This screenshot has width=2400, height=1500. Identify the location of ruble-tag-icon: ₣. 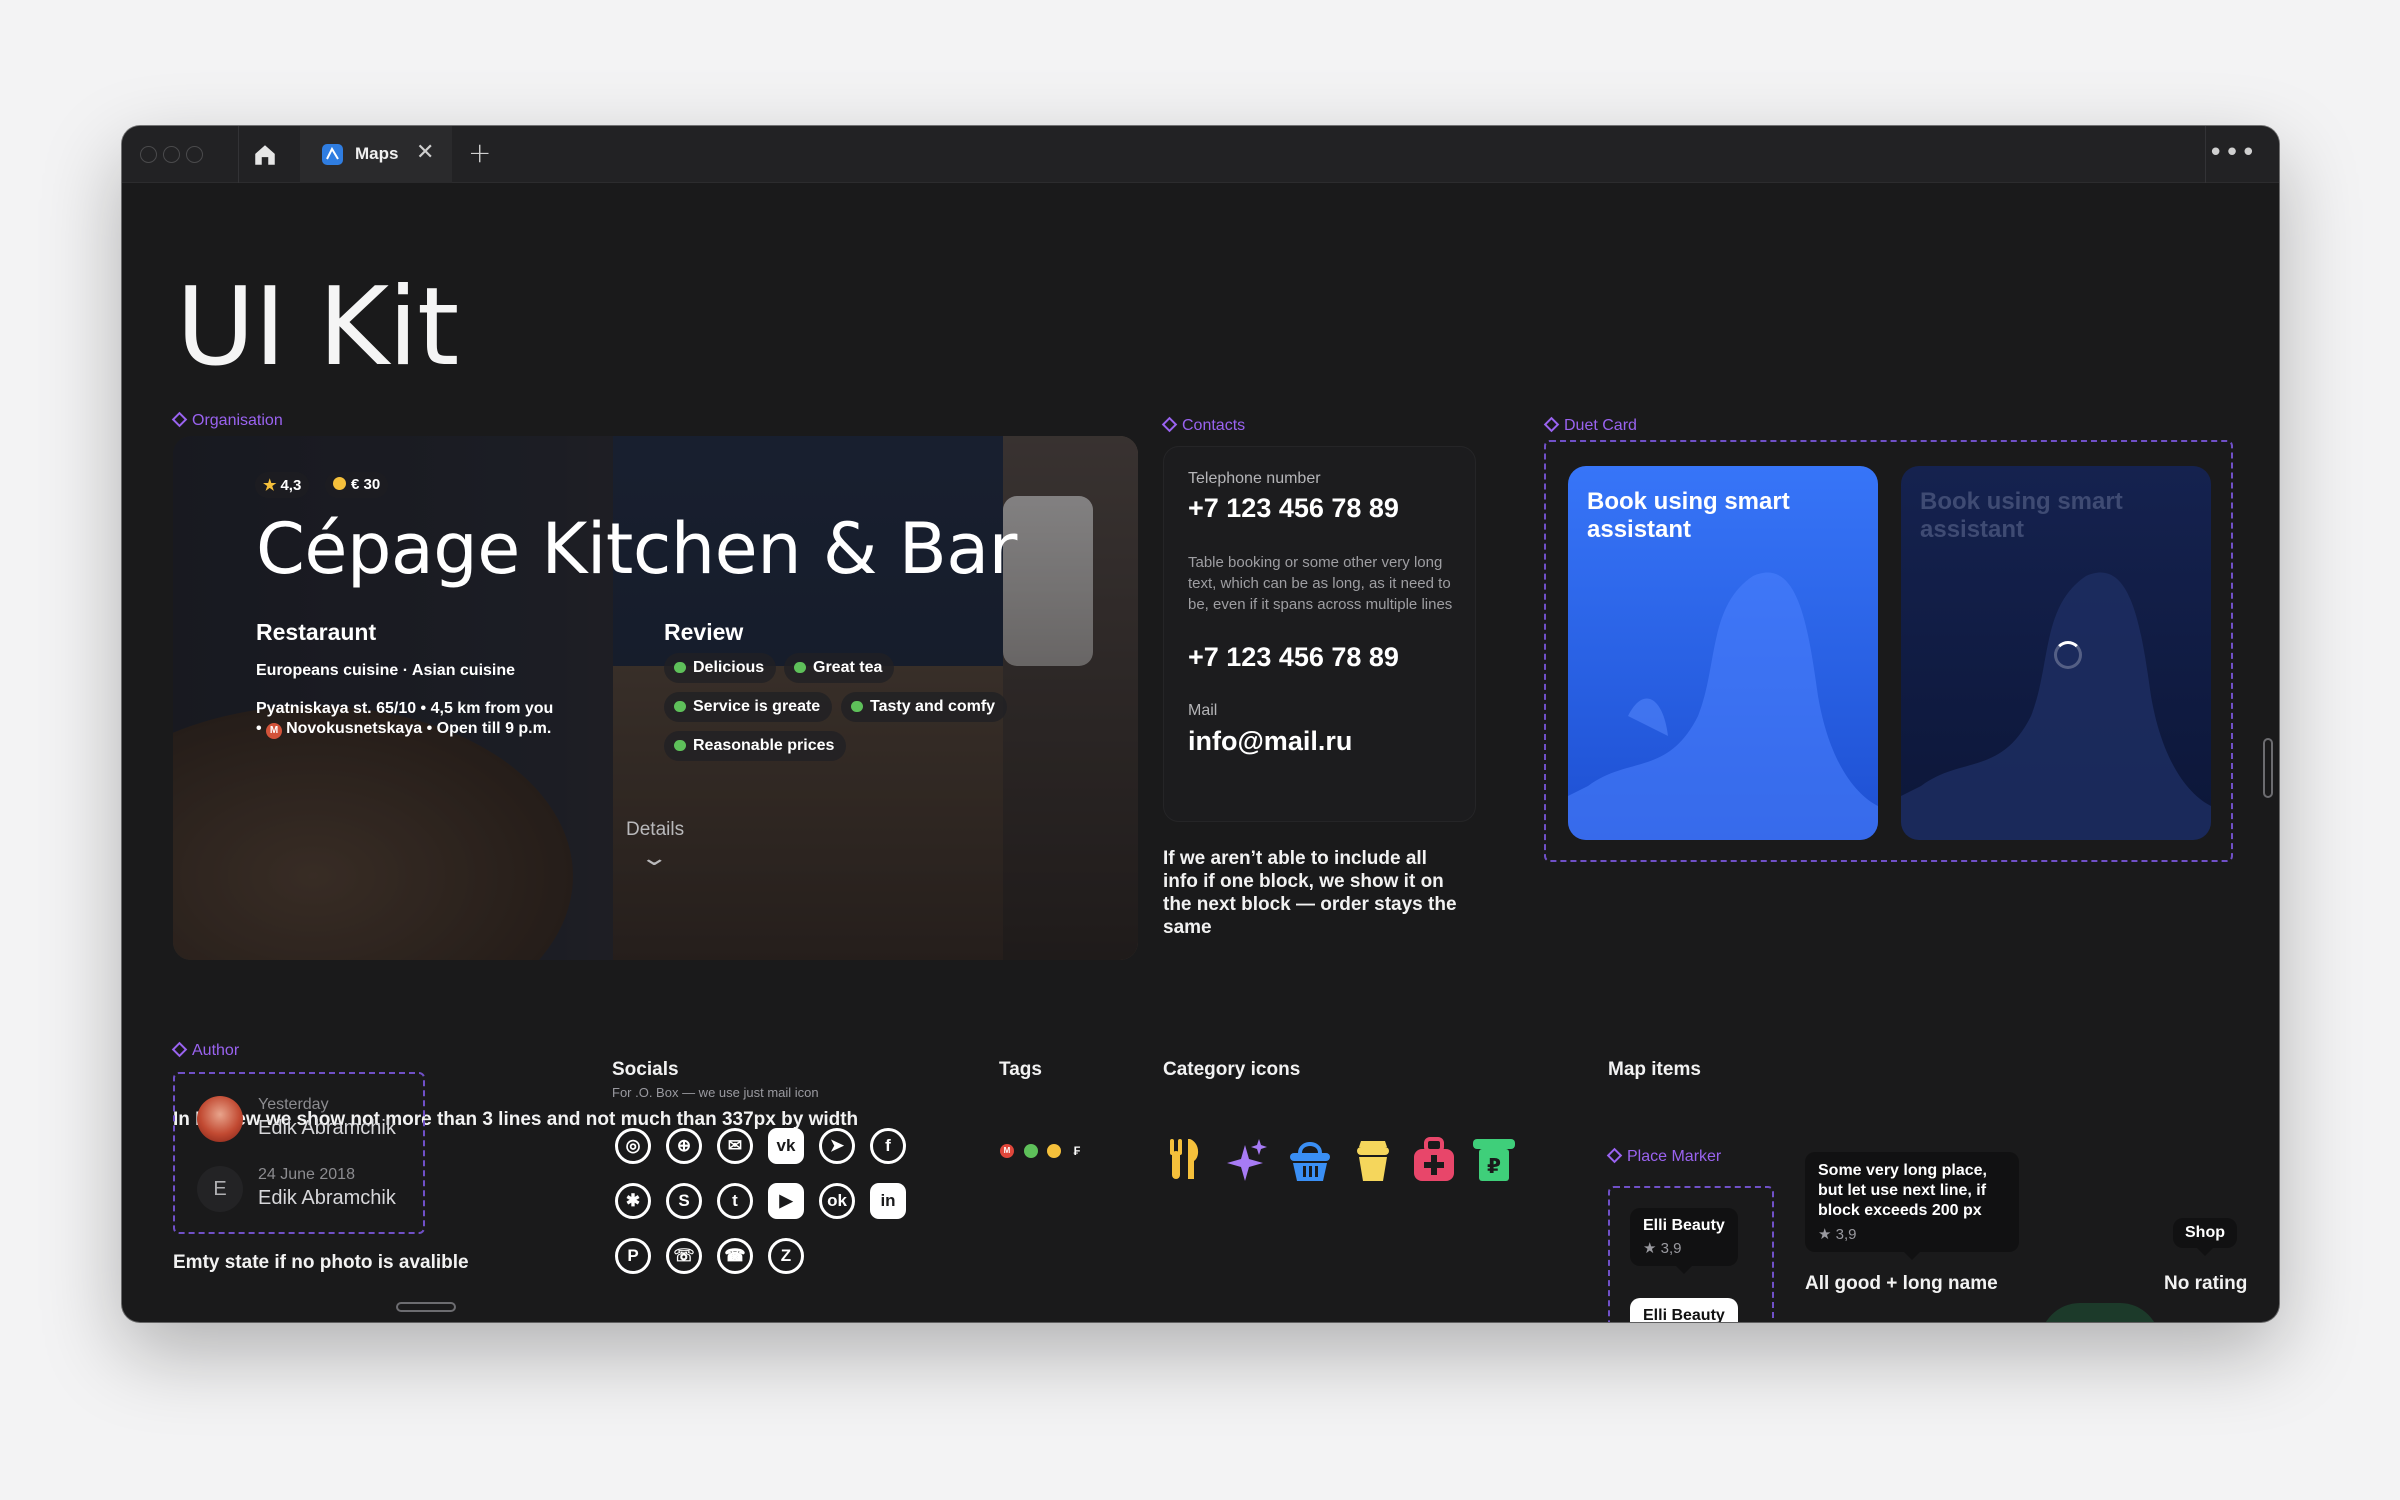
(1077, 1151).